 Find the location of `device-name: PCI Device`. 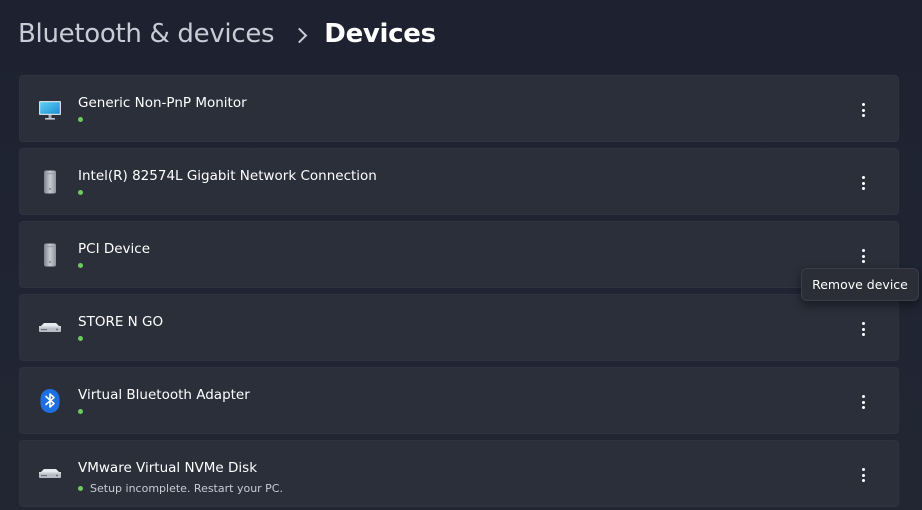

device-name: PCI Device is located at coordinates (114, 249).